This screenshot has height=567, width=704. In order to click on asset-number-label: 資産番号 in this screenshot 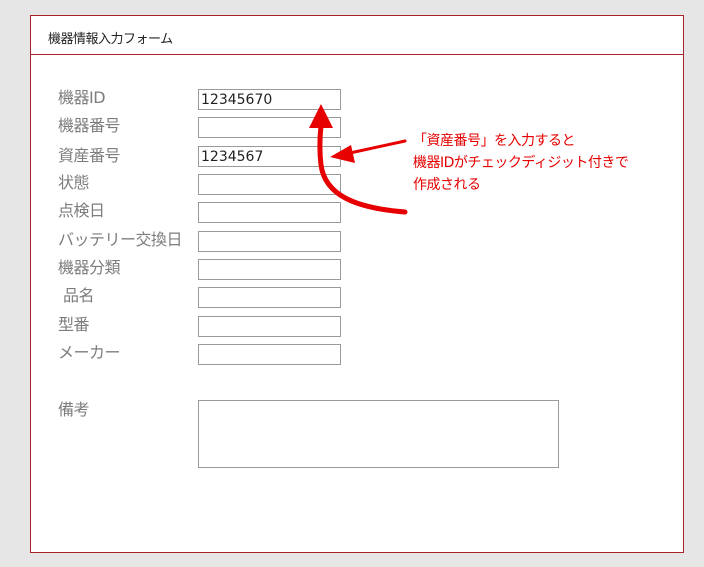, I will do `click(89, 155)`.